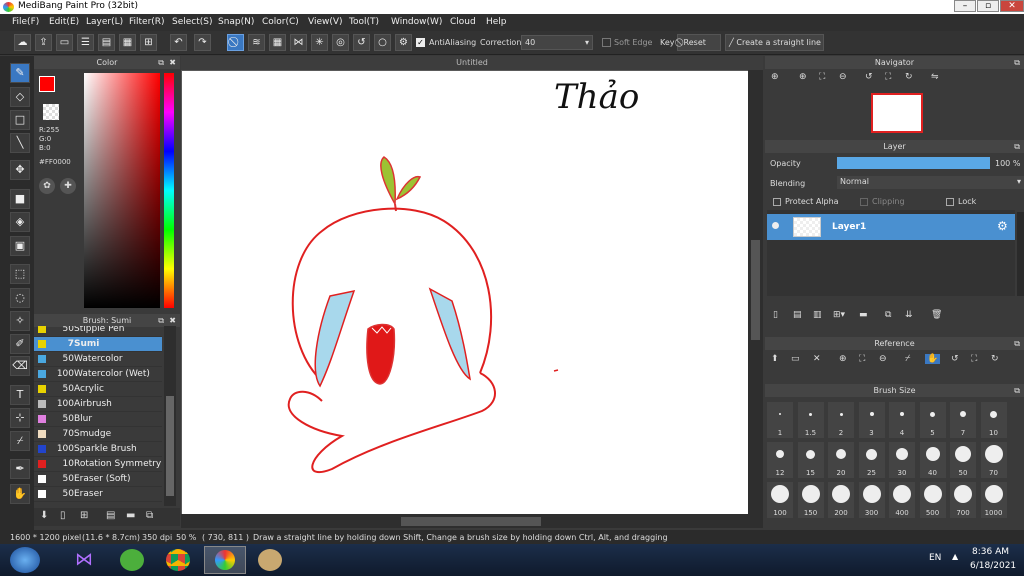 The height and width of the screenshot is (576, 1024). I want to click on tray-chevron-icon: ▲, so click(955, 556).